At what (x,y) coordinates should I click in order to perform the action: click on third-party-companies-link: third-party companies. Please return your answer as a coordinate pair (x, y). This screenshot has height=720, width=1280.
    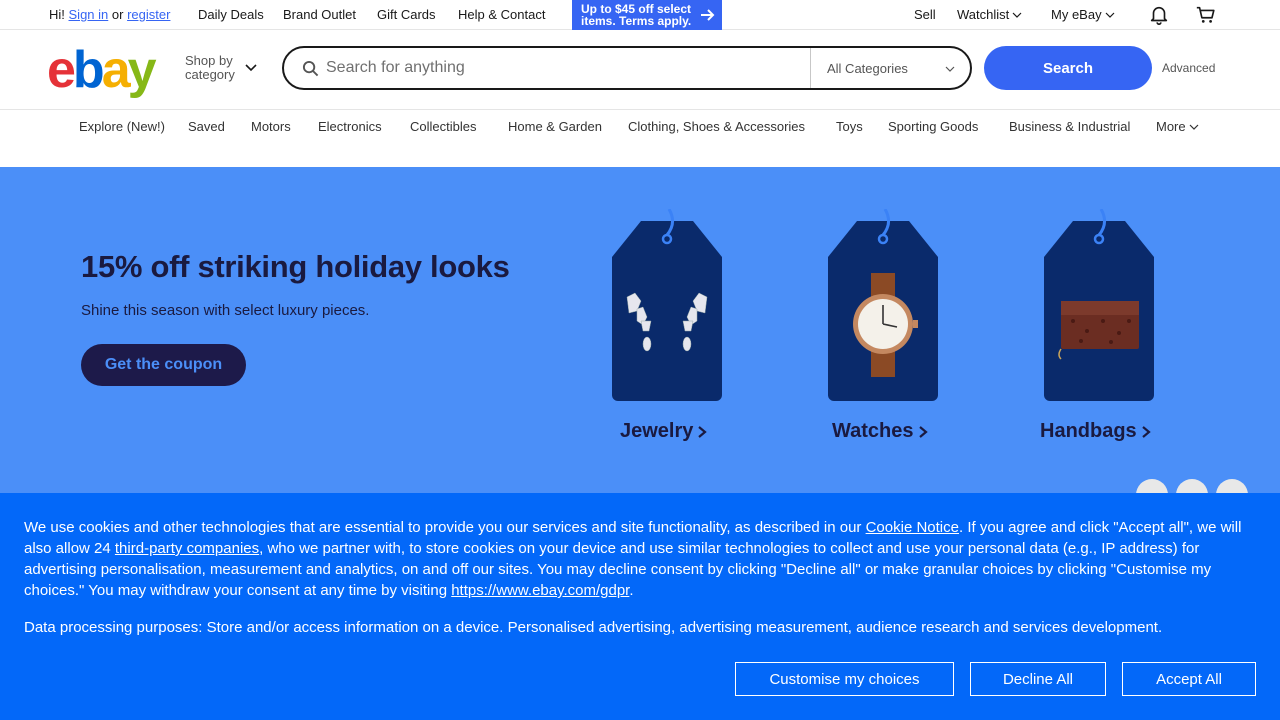
    Looking at the image, I should click on (187, 548).